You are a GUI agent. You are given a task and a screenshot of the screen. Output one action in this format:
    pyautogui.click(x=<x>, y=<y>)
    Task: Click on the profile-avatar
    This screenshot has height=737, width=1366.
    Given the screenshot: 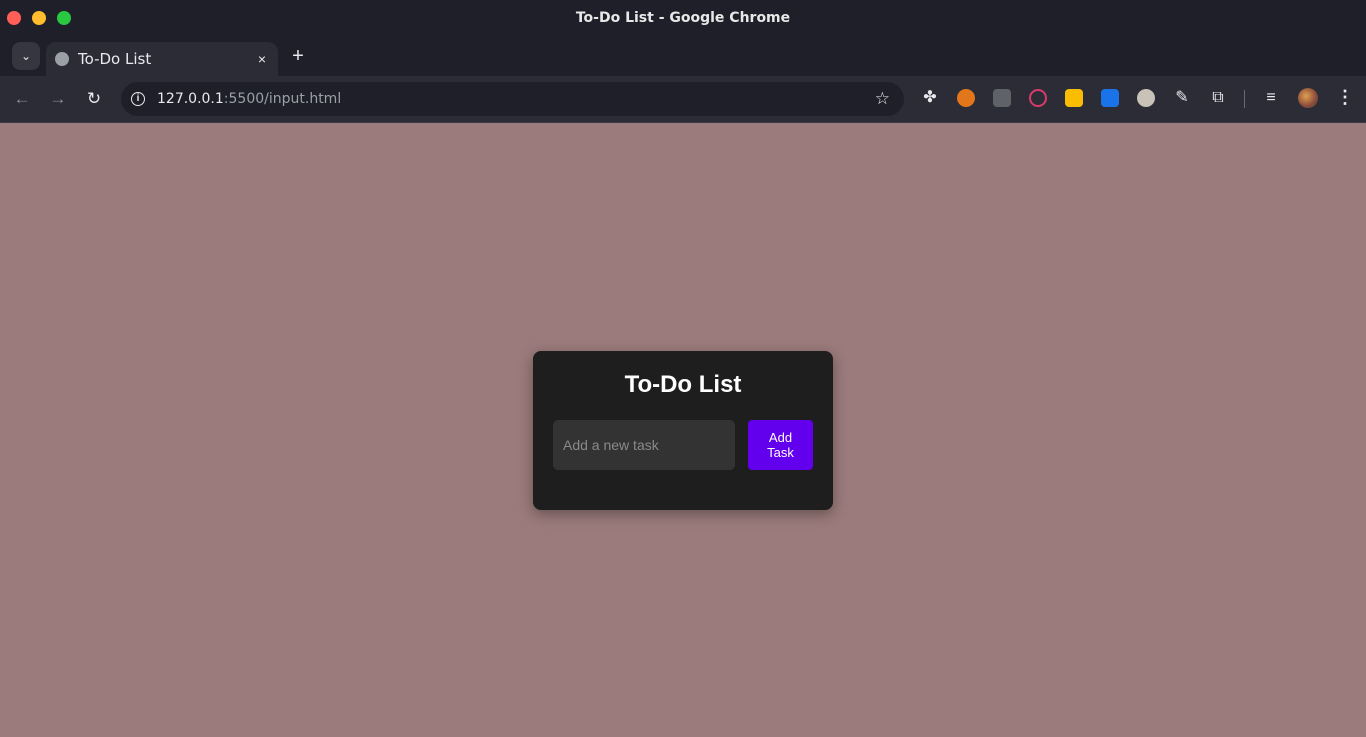 What is the action you would take?
    pyautogui.click(x=1308, y=98)
    